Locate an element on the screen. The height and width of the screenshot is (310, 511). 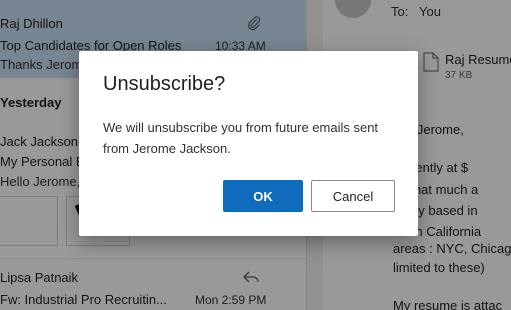
cancel-button: Cancel is located at coordinates (353, 196).